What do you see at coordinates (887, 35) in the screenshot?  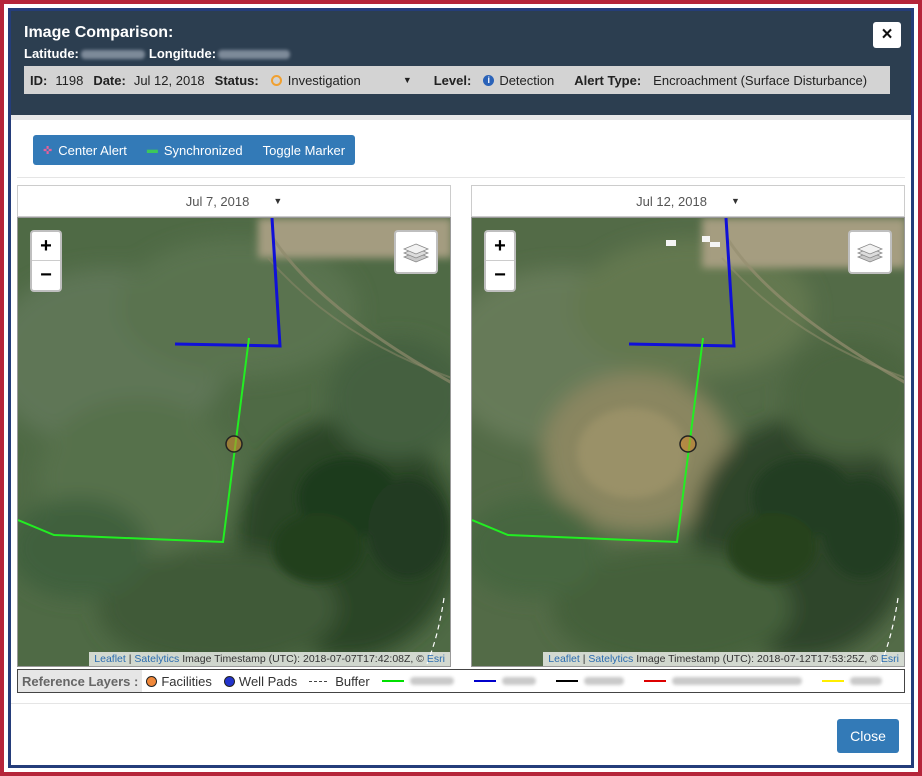 I see `close-icon: ×` at bounding box center [887, 35].